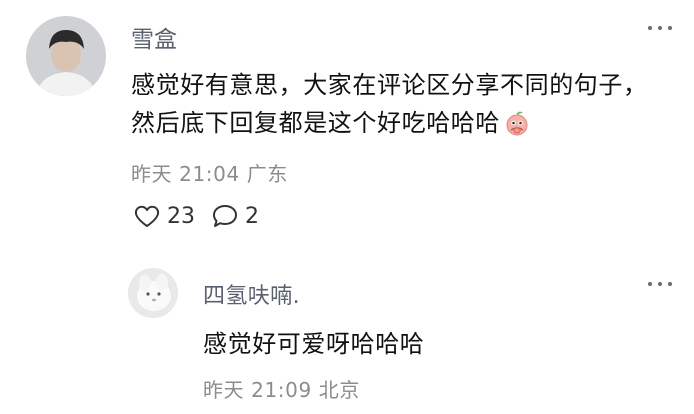 Image resolution: width=694 pixels, height=414 pixels. I want to click on reply-avatar, so click(153, 293).